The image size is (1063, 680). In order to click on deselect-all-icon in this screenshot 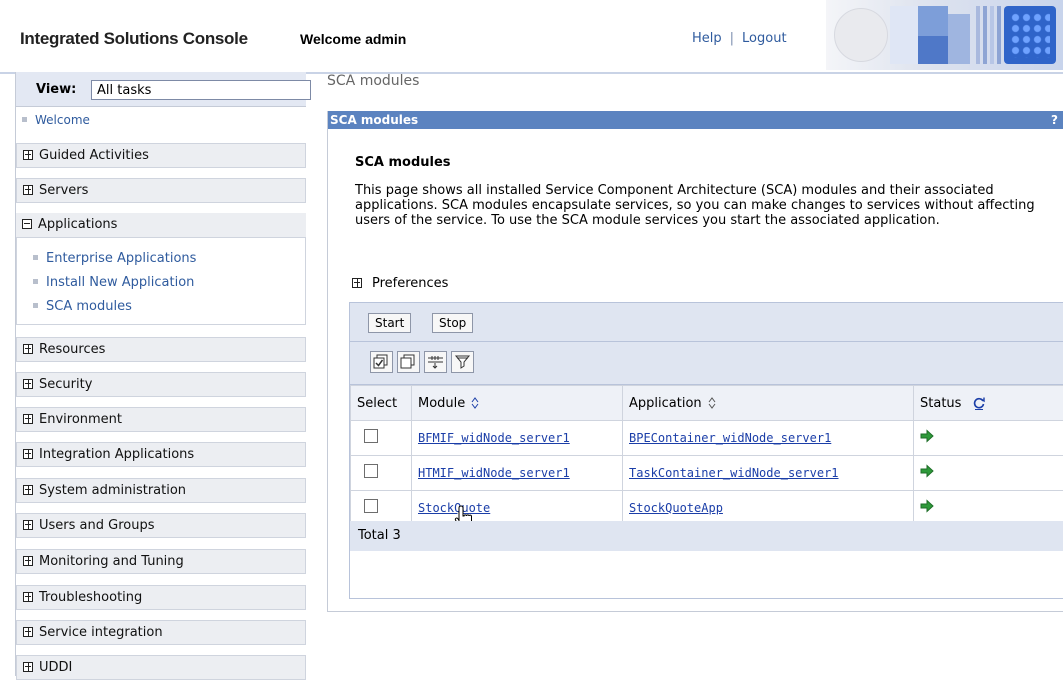, I will do `click(408, 362)`.